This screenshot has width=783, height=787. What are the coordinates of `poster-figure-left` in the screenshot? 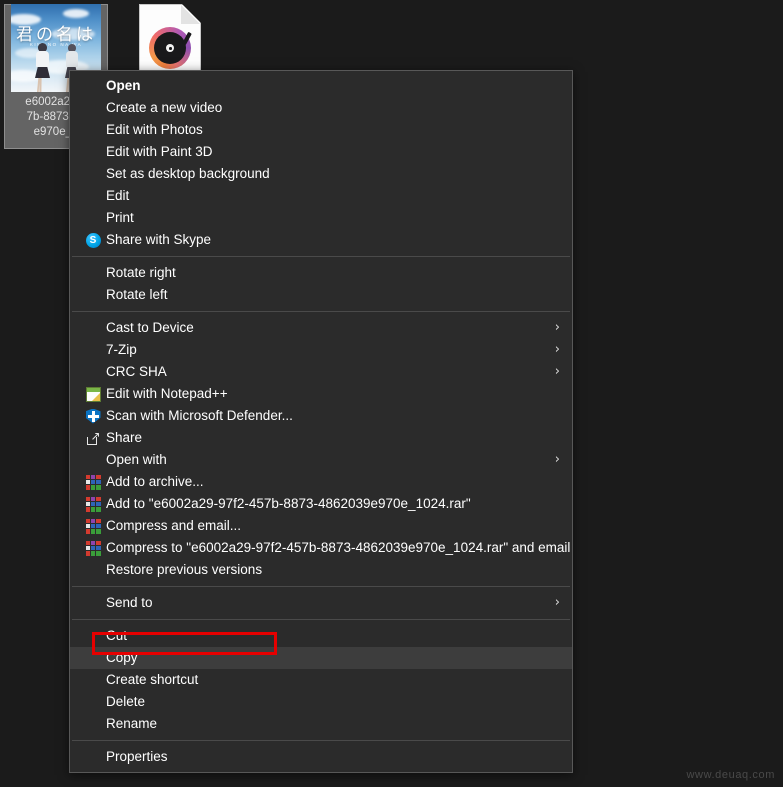 It's located at (42, 67).